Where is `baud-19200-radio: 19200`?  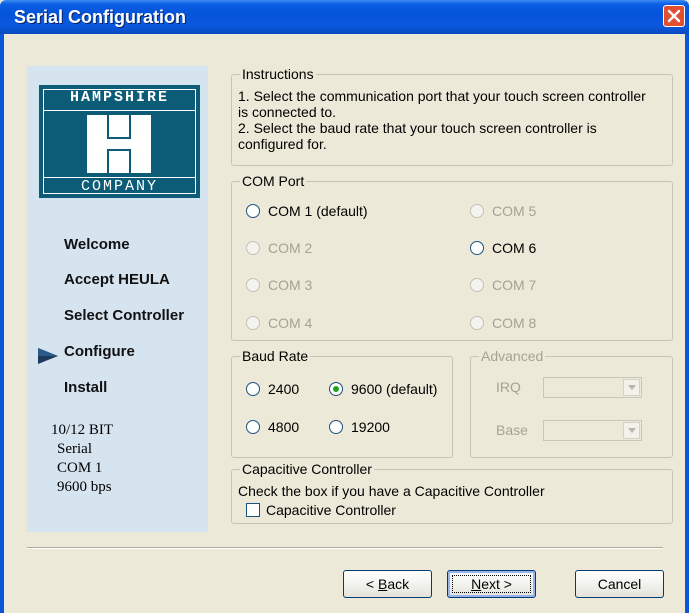
baud-19200-radio: 19200 is located at coordinates (359, 427).